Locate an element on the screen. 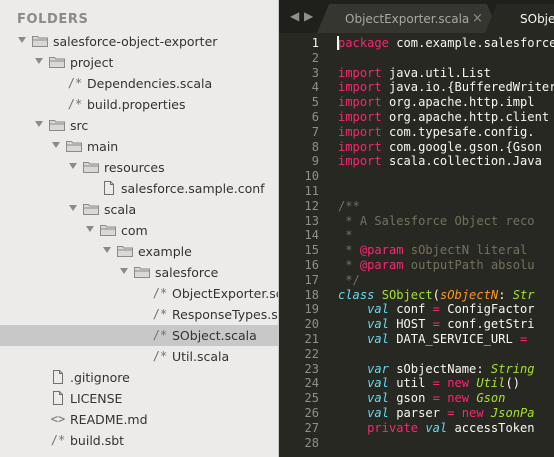  code-line: import java.io.{BufferedWriter is located at coordinates (446, 87).